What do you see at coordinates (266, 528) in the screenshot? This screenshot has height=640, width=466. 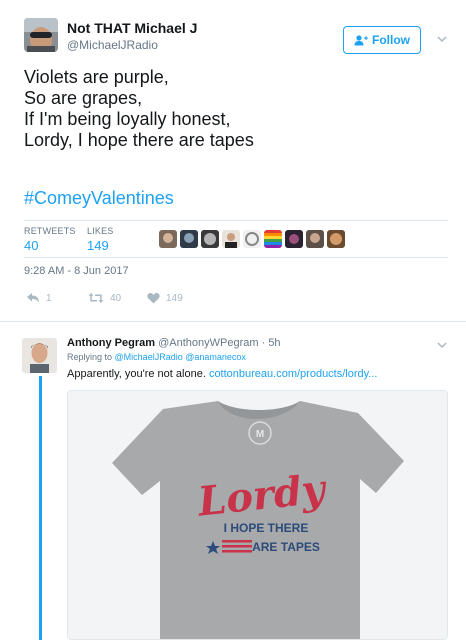 I see `shirt-line2-text: I HOPE THERE` at bounding box center [266, 528].